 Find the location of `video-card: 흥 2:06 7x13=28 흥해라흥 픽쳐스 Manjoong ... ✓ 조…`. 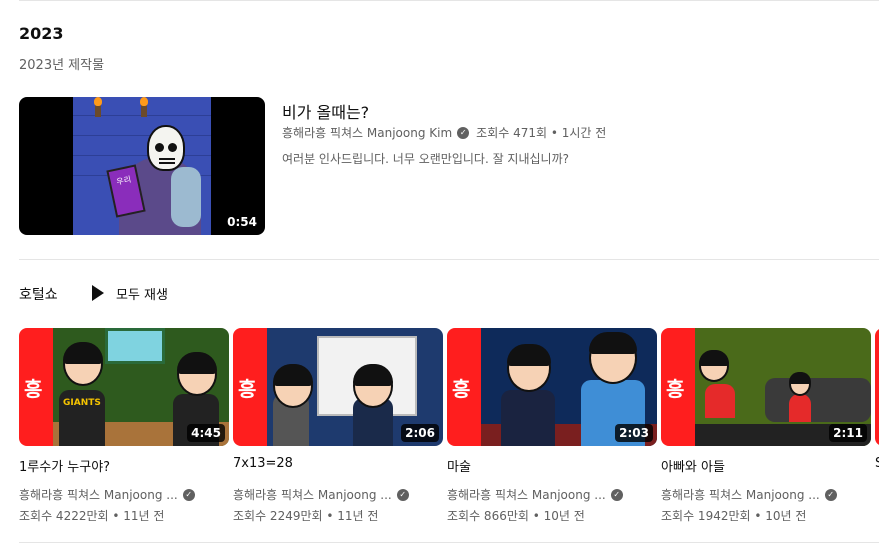

video-card: 흥 2:06 7x13=28 흥해라흥 픽쳐스 Manjoong ... ✓ 조… is located at coordinates (338, 426).